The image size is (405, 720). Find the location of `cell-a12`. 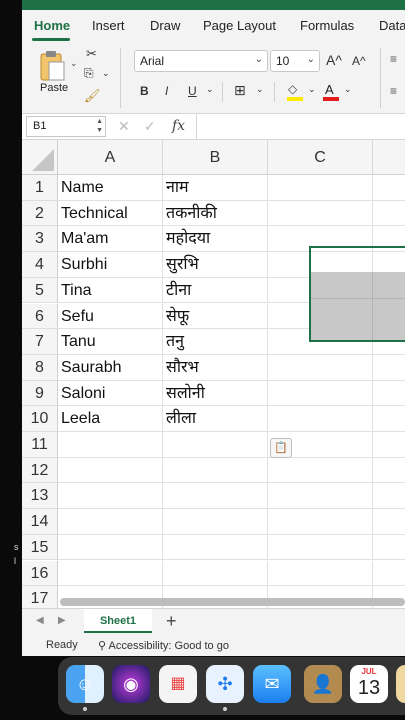

cell-a12 is located at coordinates (110, 470).